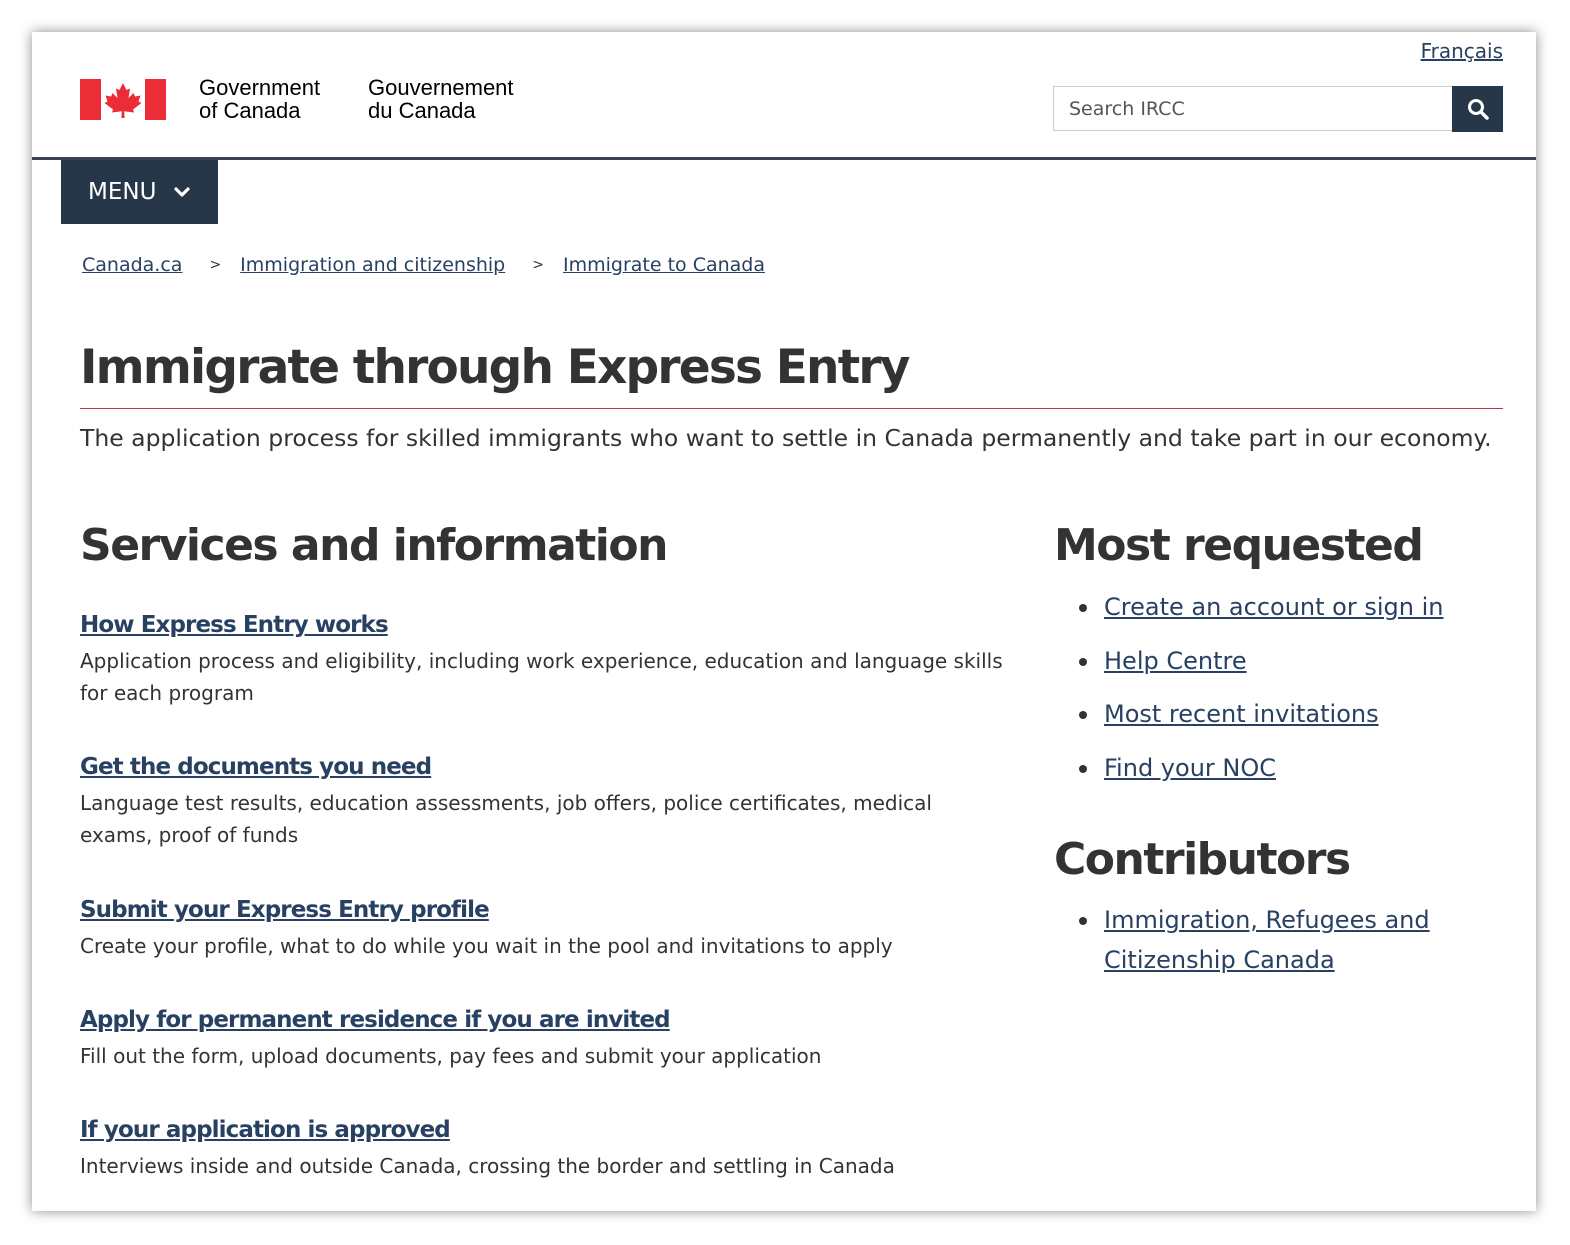 The image size is (1570, 1245). What do you see at coordinates (664, 265) in the screenshot?
I see `breadcrumb-immigrate-to-canada: Immigrate to Canada` at bounding box center [664, 265].